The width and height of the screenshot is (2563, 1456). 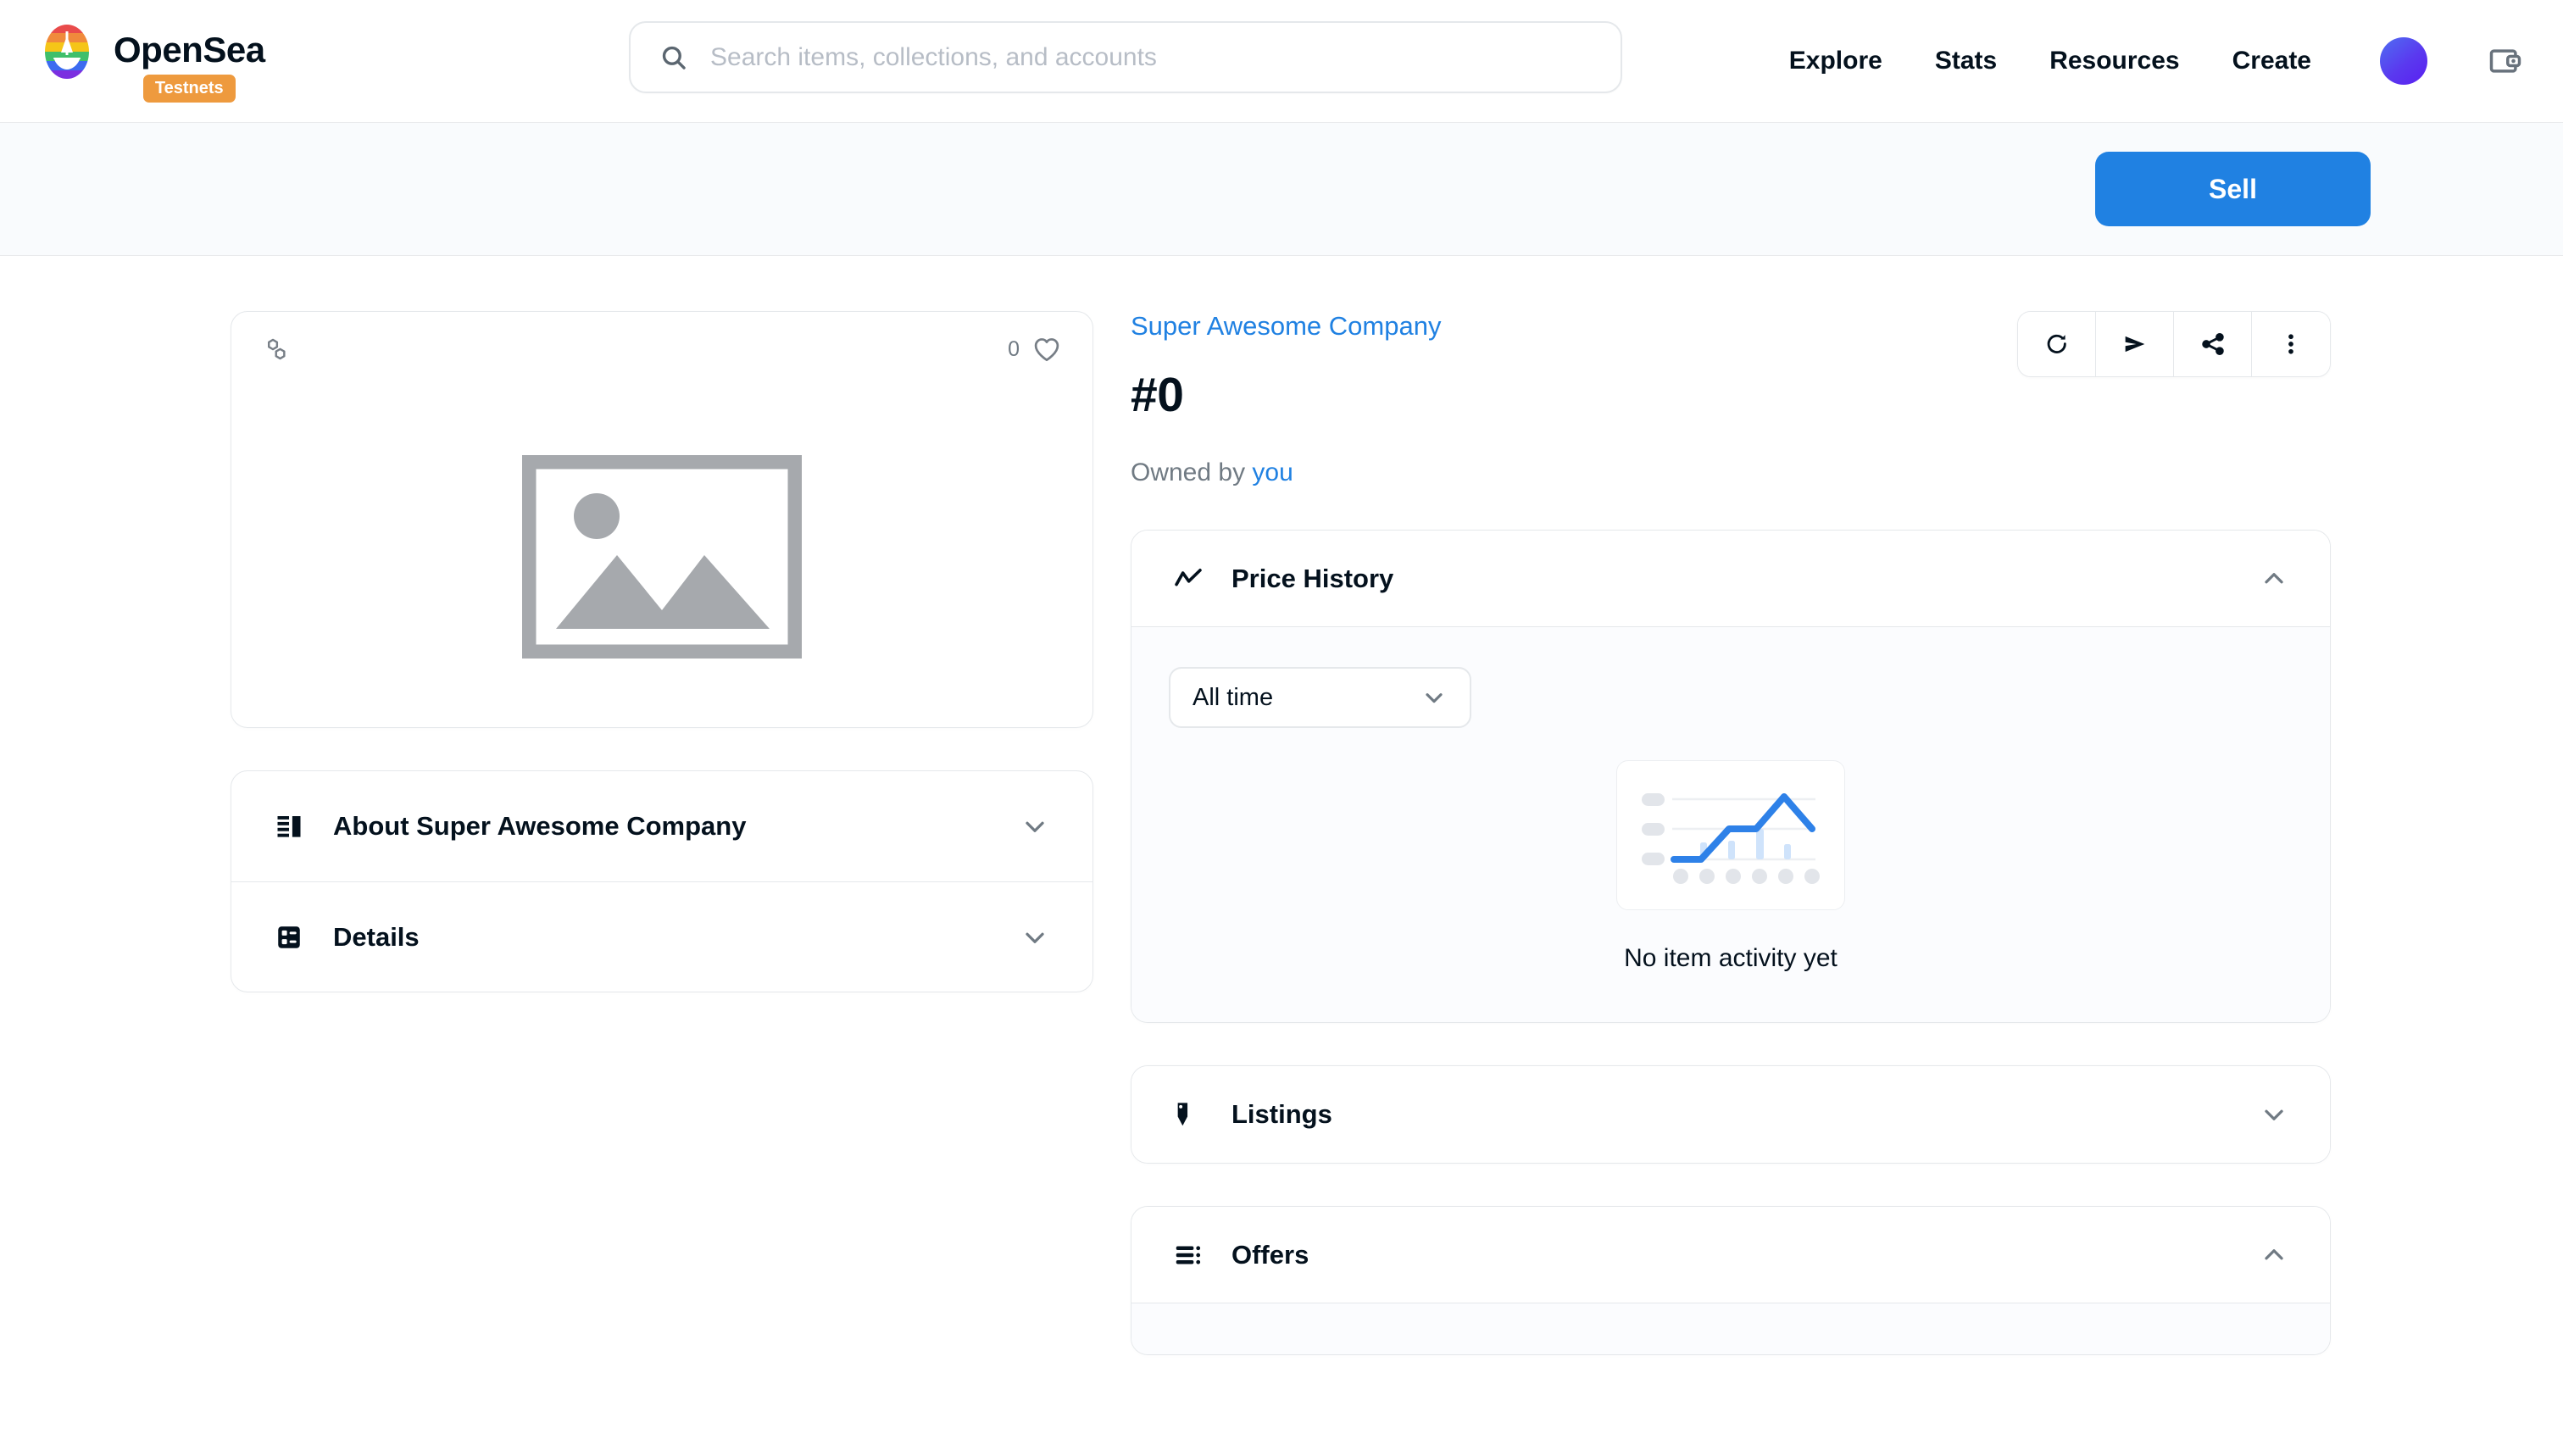 What do you see at coordinates (1731, 472) in the screenshot?
I see `item-owner: Owned by you` at bounding box center [1731, 472].